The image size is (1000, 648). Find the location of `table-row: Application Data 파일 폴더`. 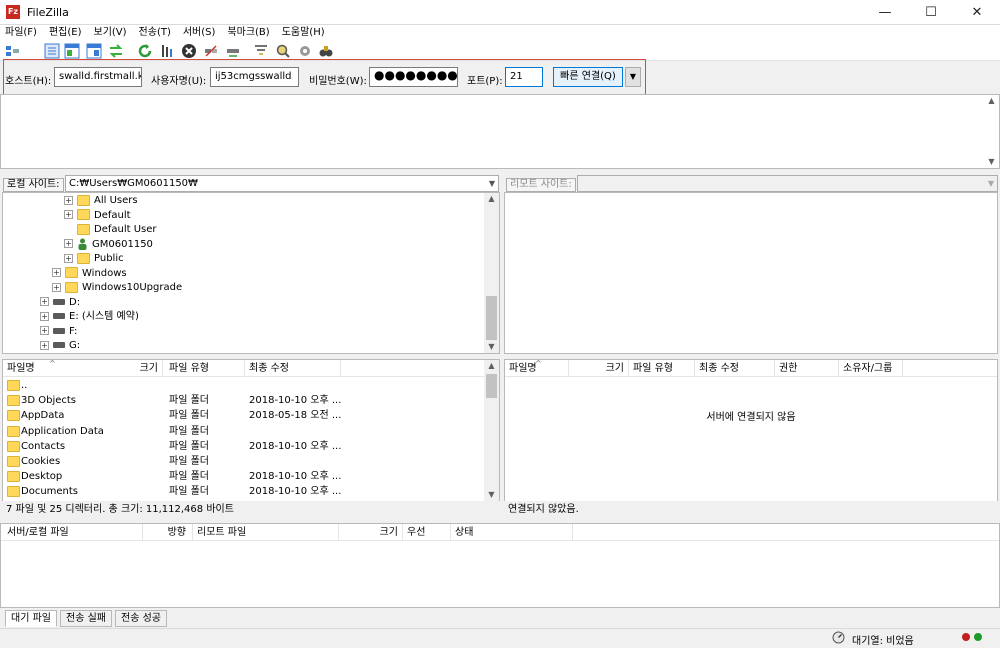

table-row: Application Data 파일 폴더 is located at coordinates (244, 431).